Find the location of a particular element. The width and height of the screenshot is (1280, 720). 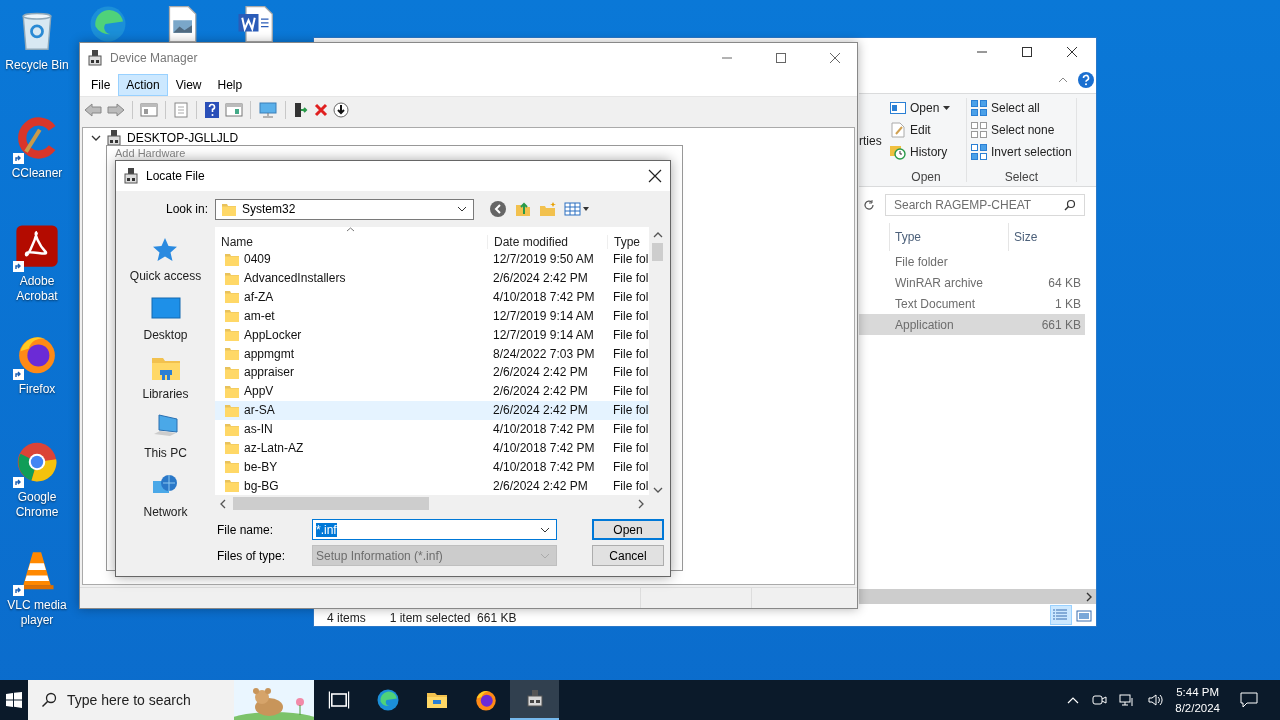

ribbon-button: Invert selection is located at coordinates (1021, 151).